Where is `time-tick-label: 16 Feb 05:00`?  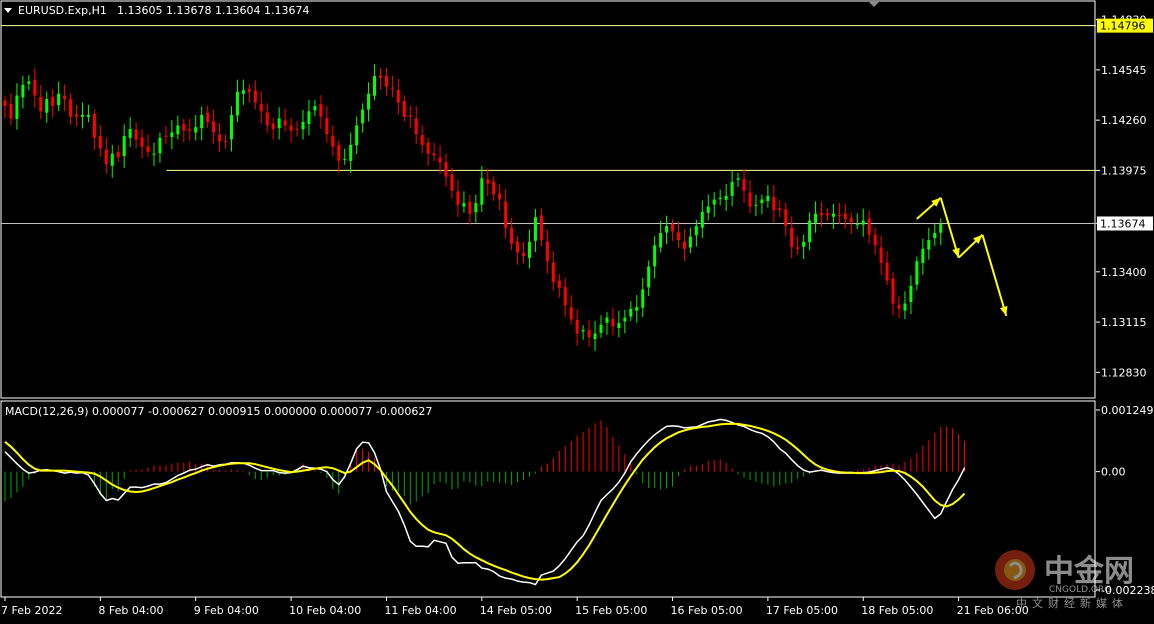 time-tick-label: 16 Feb 05:00 is located at coordinates (707, 610).